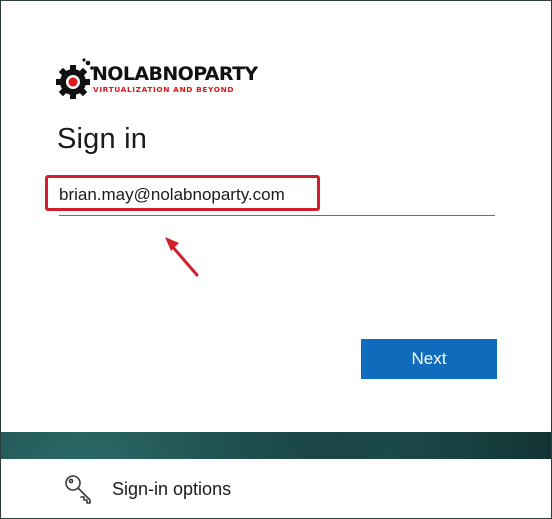  I want to click on brand-logo: NOLABNOPARTY VIRTUALIZATION AND BEYOND, so click(165, 80).